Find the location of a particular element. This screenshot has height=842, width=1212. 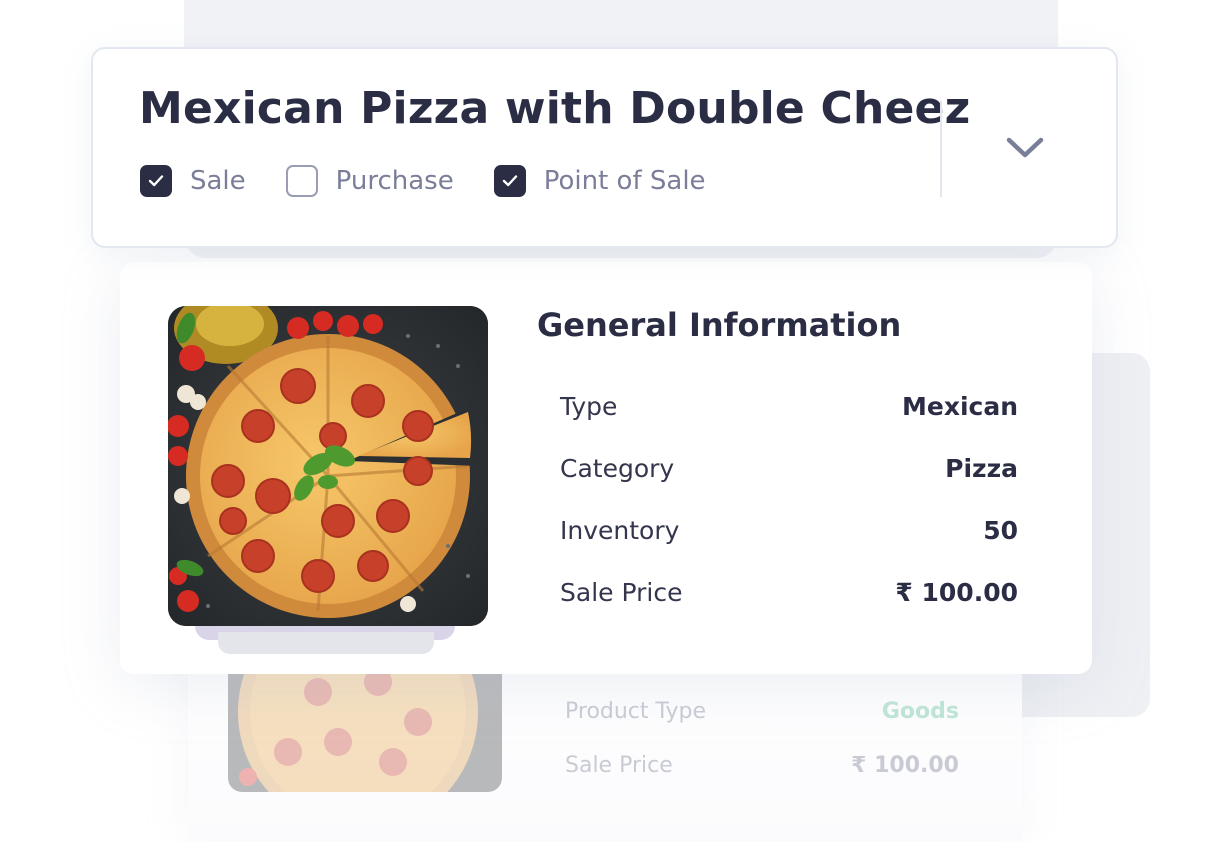

background-row-label: Product Type is located at coordinates (636, 711).